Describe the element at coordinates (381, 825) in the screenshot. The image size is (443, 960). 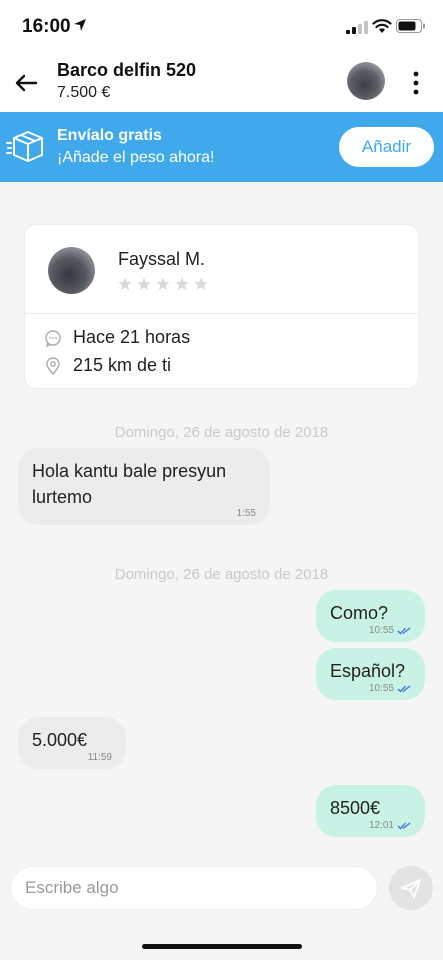
I see `message-time: 12:01` at that location.